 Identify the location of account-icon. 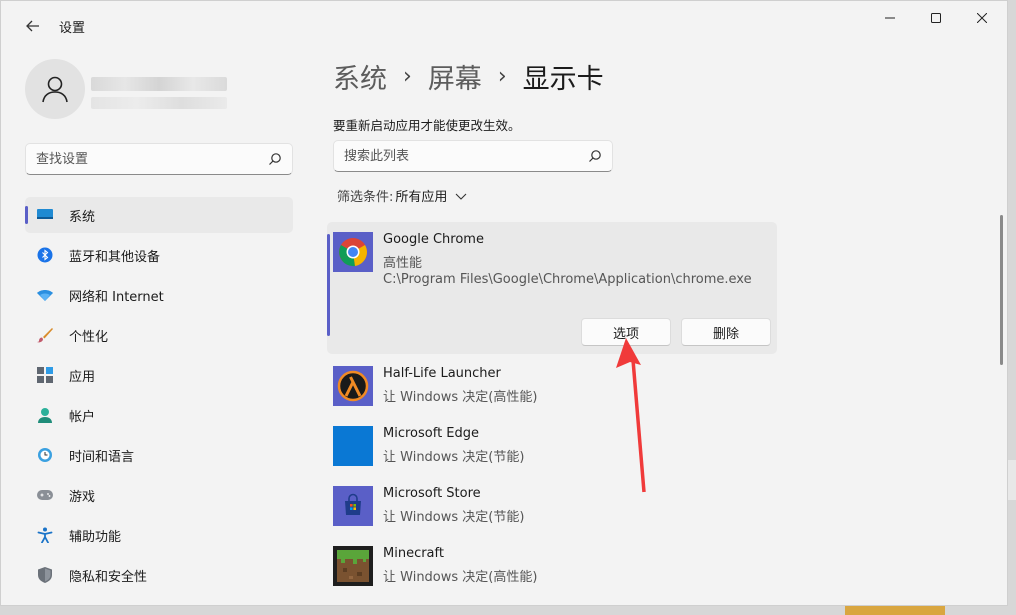
(45, 415).